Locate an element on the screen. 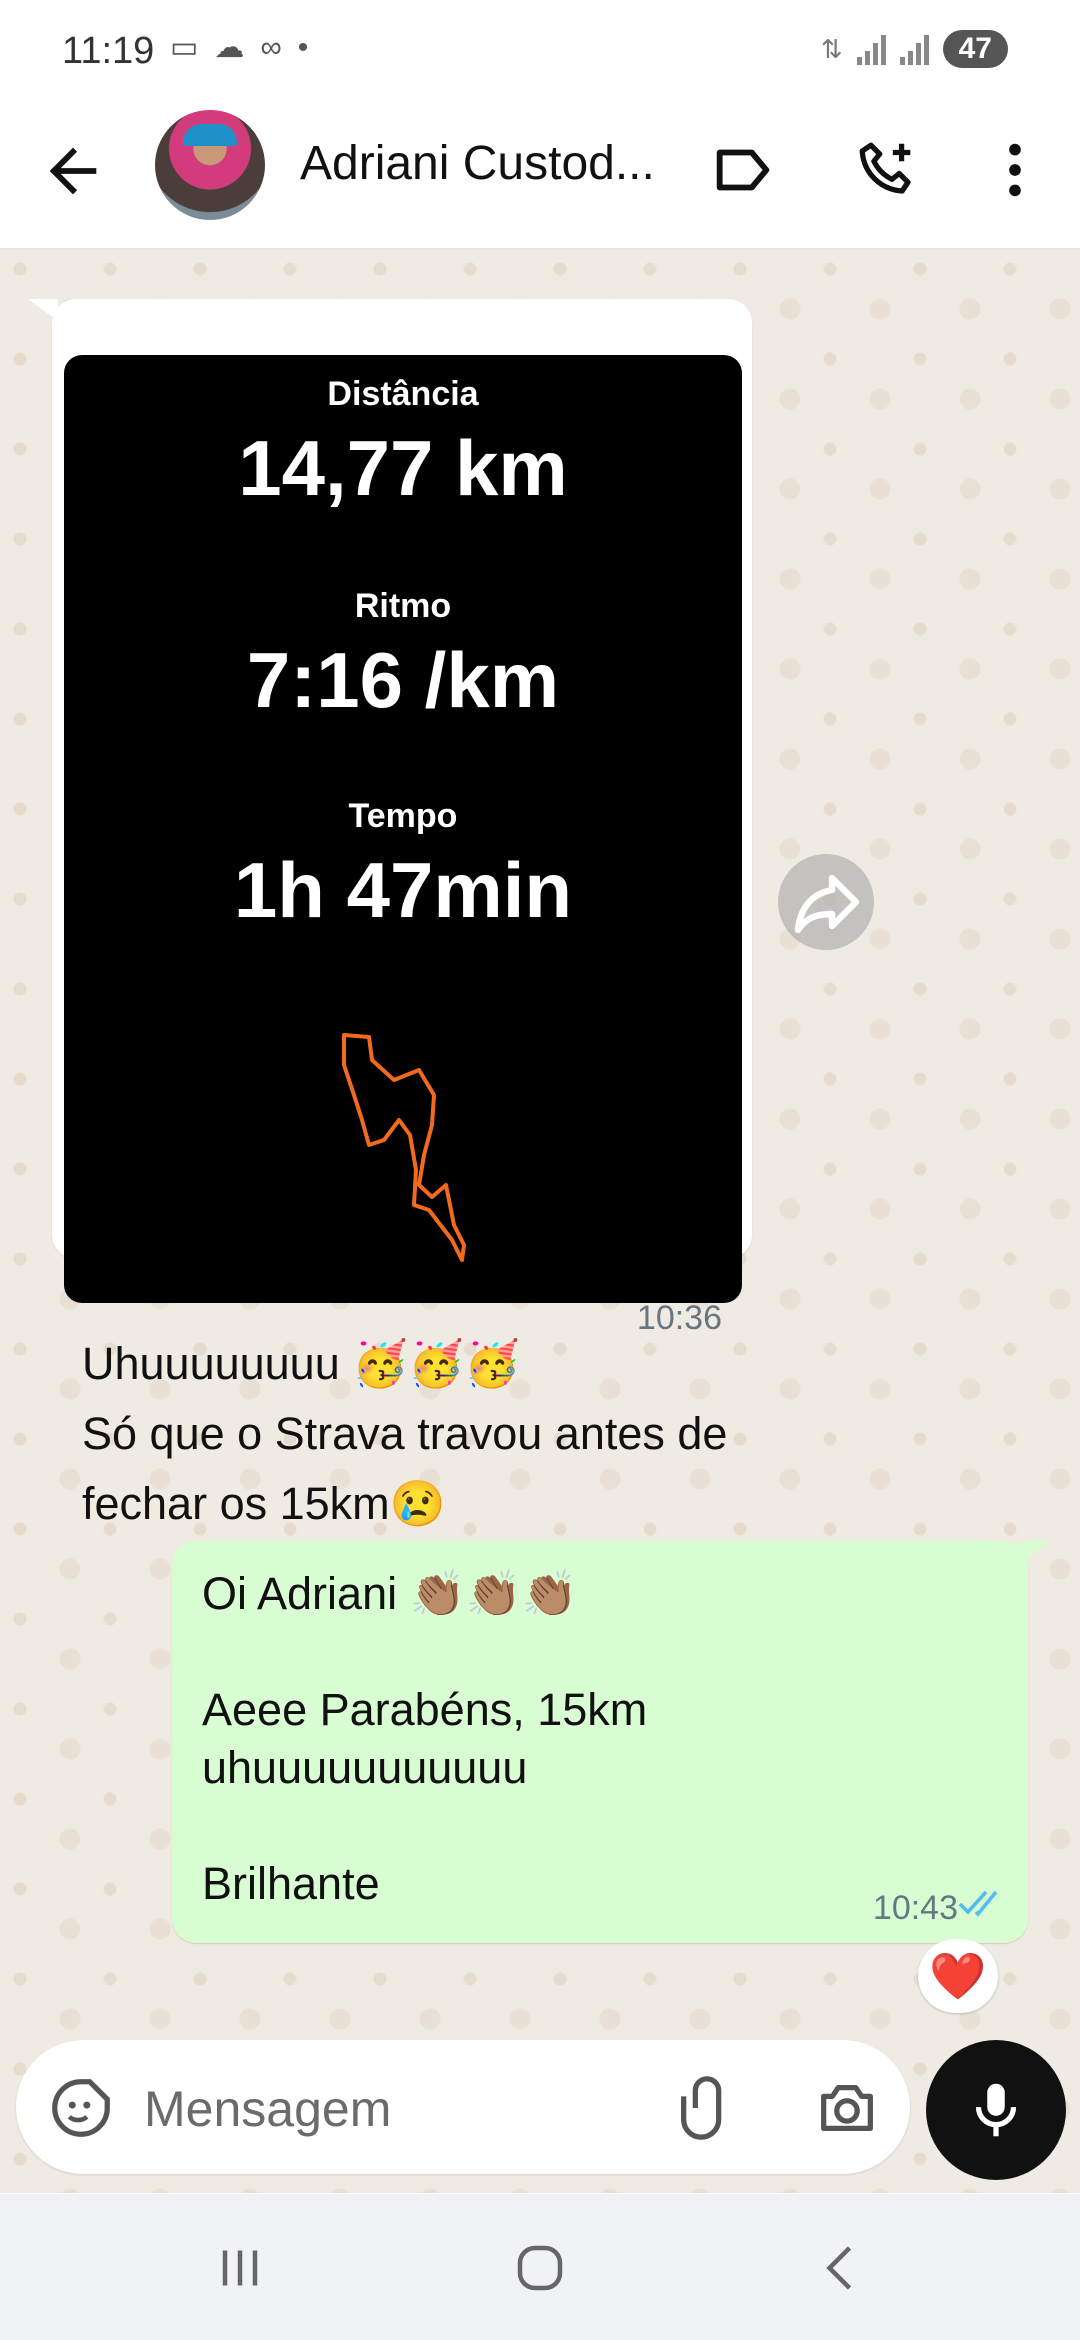 Image resolution: width=1080 pixels, height=2340 pixels. more-vert-icon is located at coordinates (1015, 170).